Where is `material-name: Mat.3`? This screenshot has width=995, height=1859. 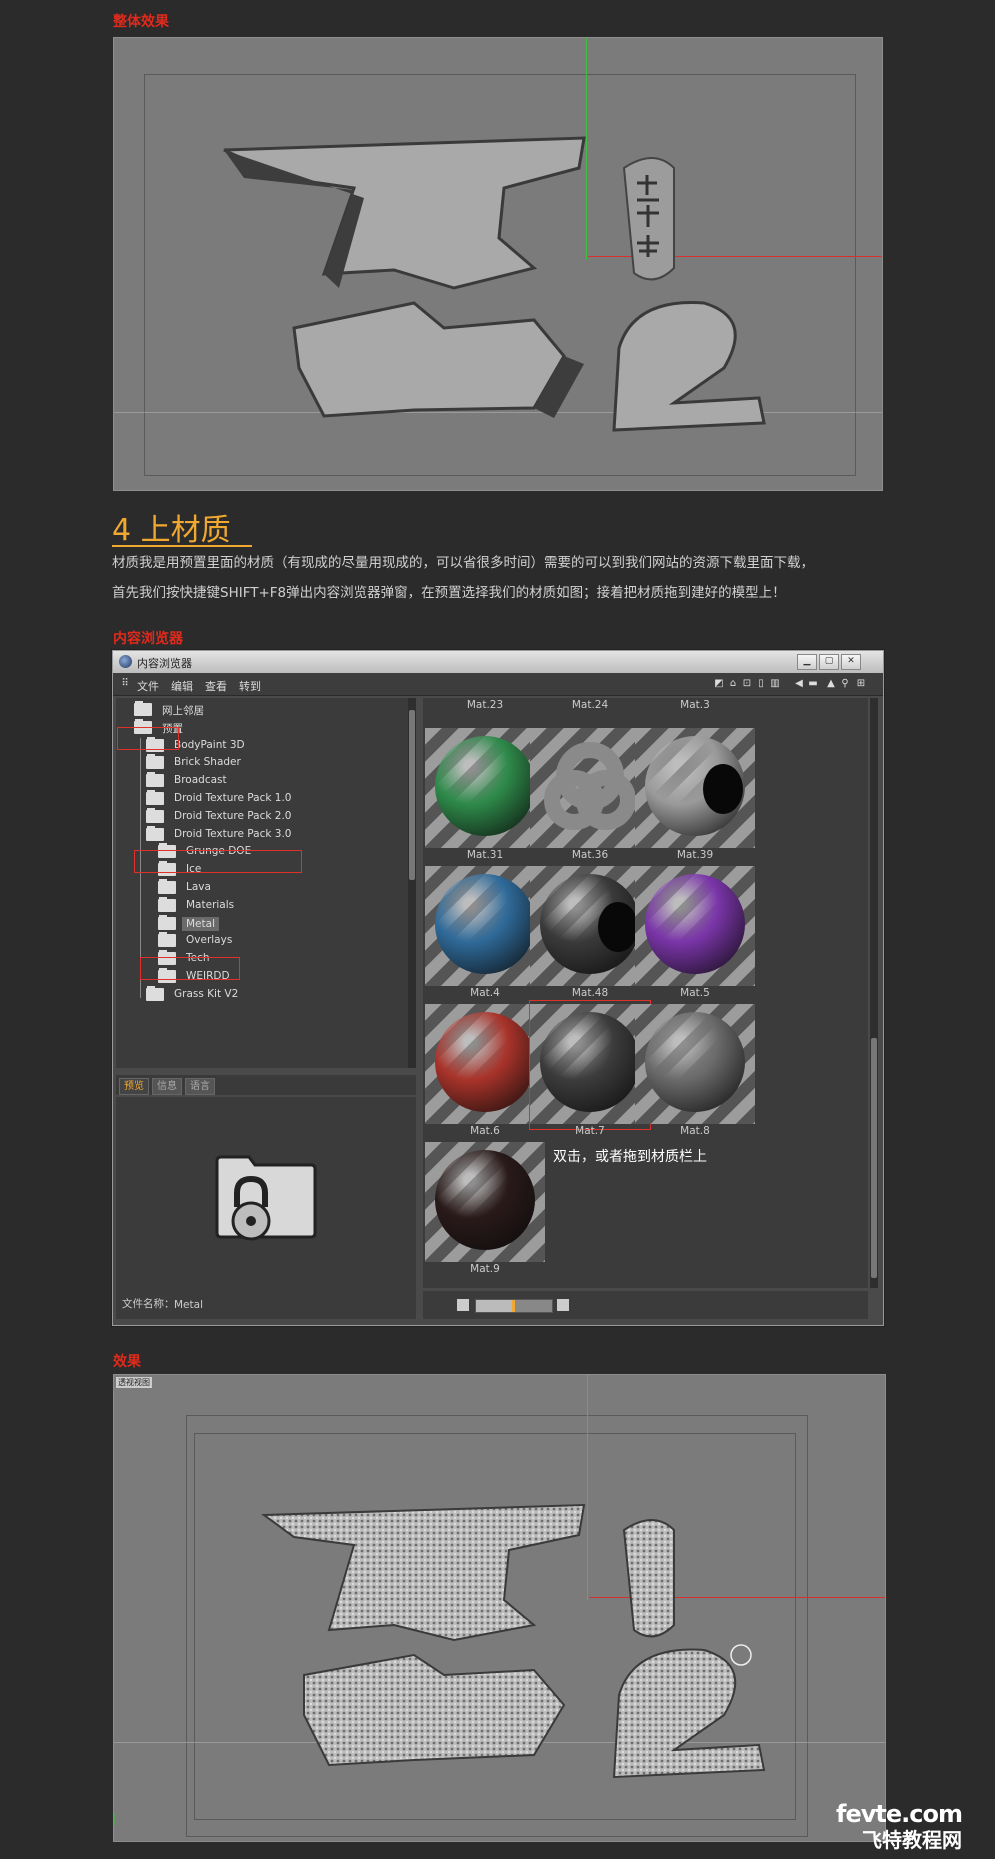
material-name: Mat.3 is located at coordinates (695, 705).